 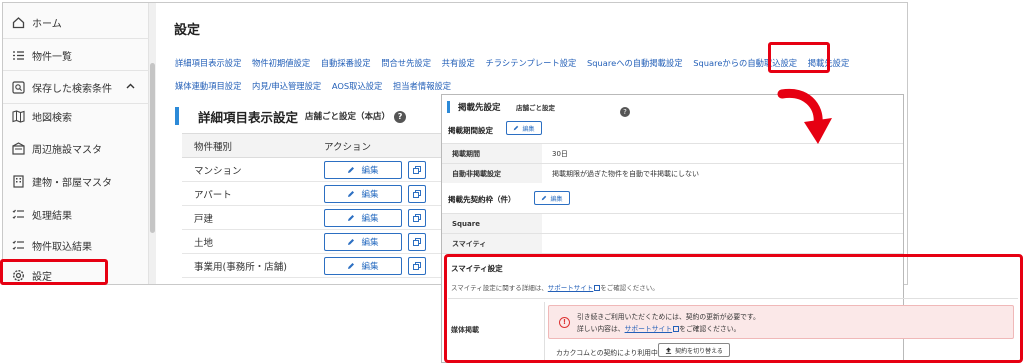 What do you see at coordinates (18, 181) in the screenshot?
I see `building-icon` at bounding box center [18, 181].